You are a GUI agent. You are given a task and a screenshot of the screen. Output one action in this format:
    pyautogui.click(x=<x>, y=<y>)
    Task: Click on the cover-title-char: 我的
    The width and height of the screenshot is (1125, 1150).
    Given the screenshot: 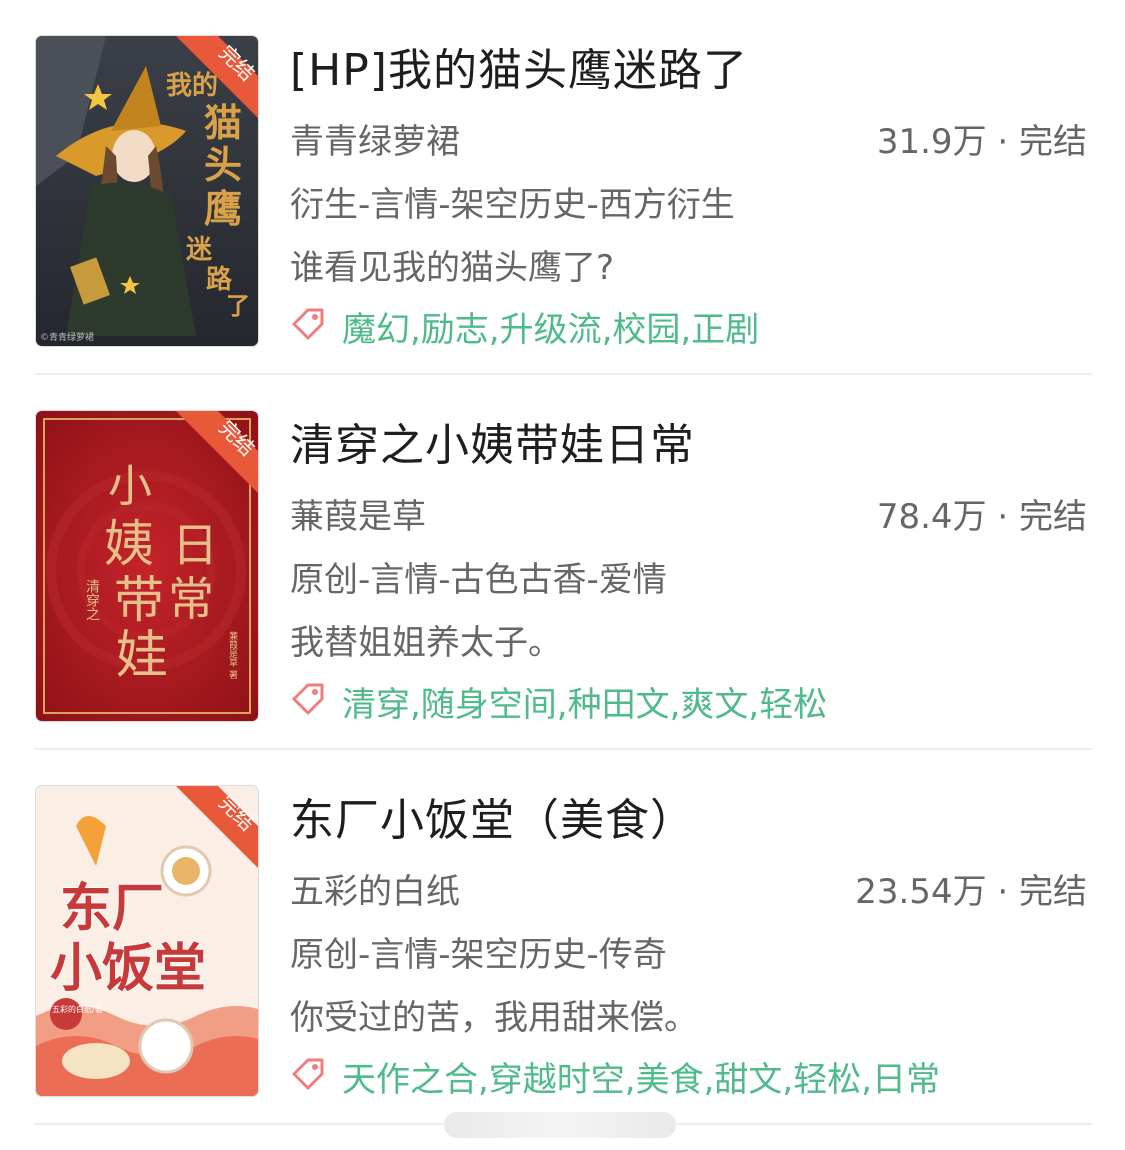 What is the action you would take?
    pyautogui.click(x=192, y=85)
    